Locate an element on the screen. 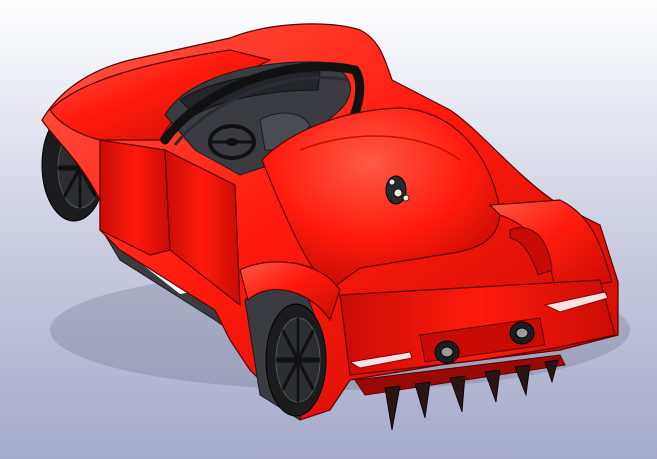  rear-left-spokes is located at coordinates (298, 360).